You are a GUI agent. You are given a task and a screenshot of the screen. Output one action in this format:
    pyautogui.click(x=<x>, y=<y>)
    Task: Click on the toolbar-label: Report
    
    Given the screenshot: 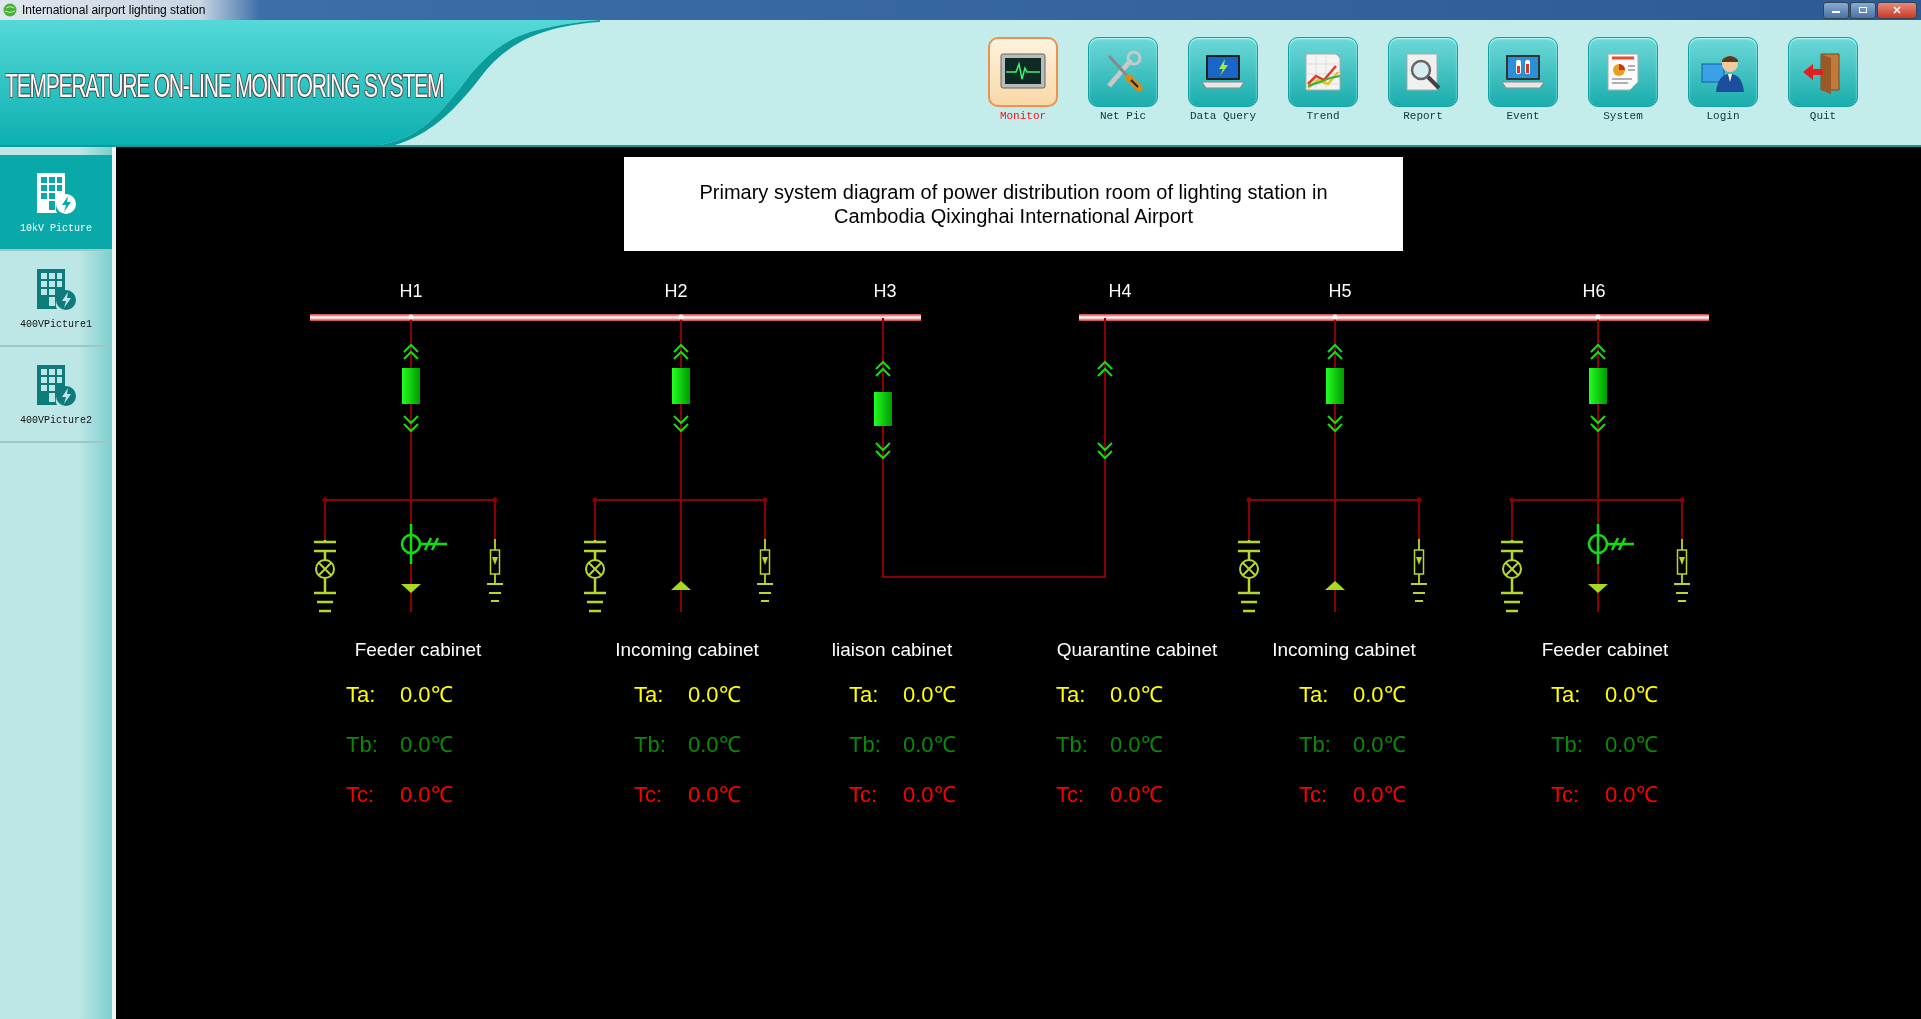 What is the action you would take?
    pyautogui.click(x=1423, y=116)
    